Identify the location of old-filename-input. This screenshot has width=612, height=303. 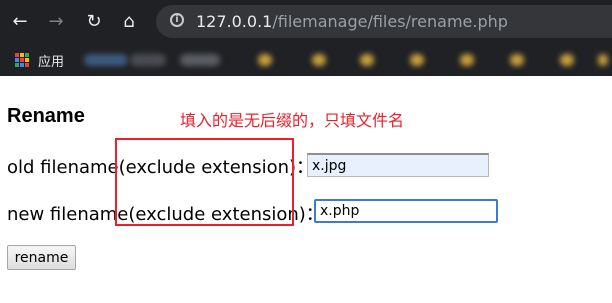
(398, 165).